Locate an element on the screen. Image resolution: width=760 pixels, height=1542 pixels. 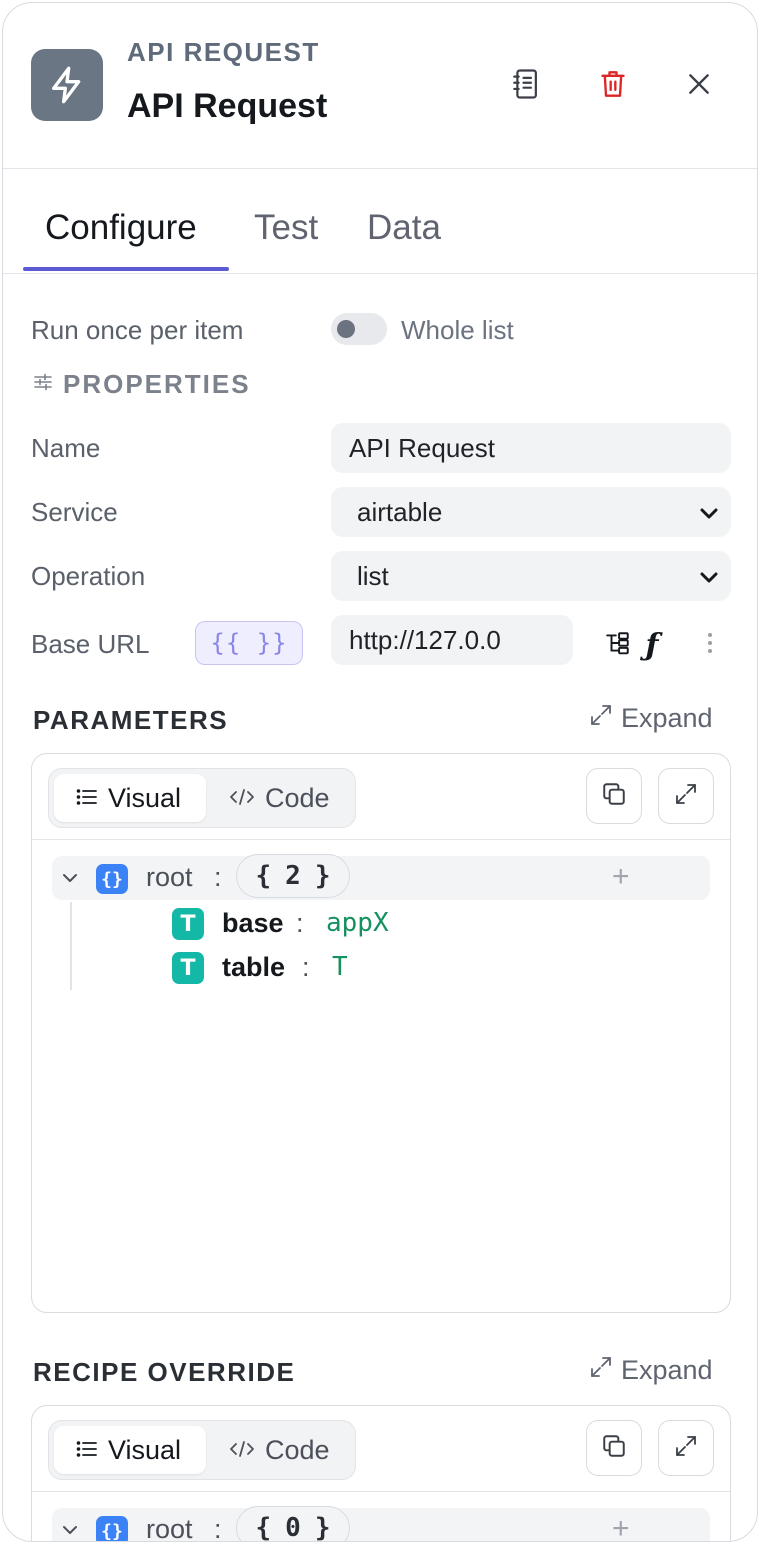
item-count: 2 is located at coordinates (293, 876).